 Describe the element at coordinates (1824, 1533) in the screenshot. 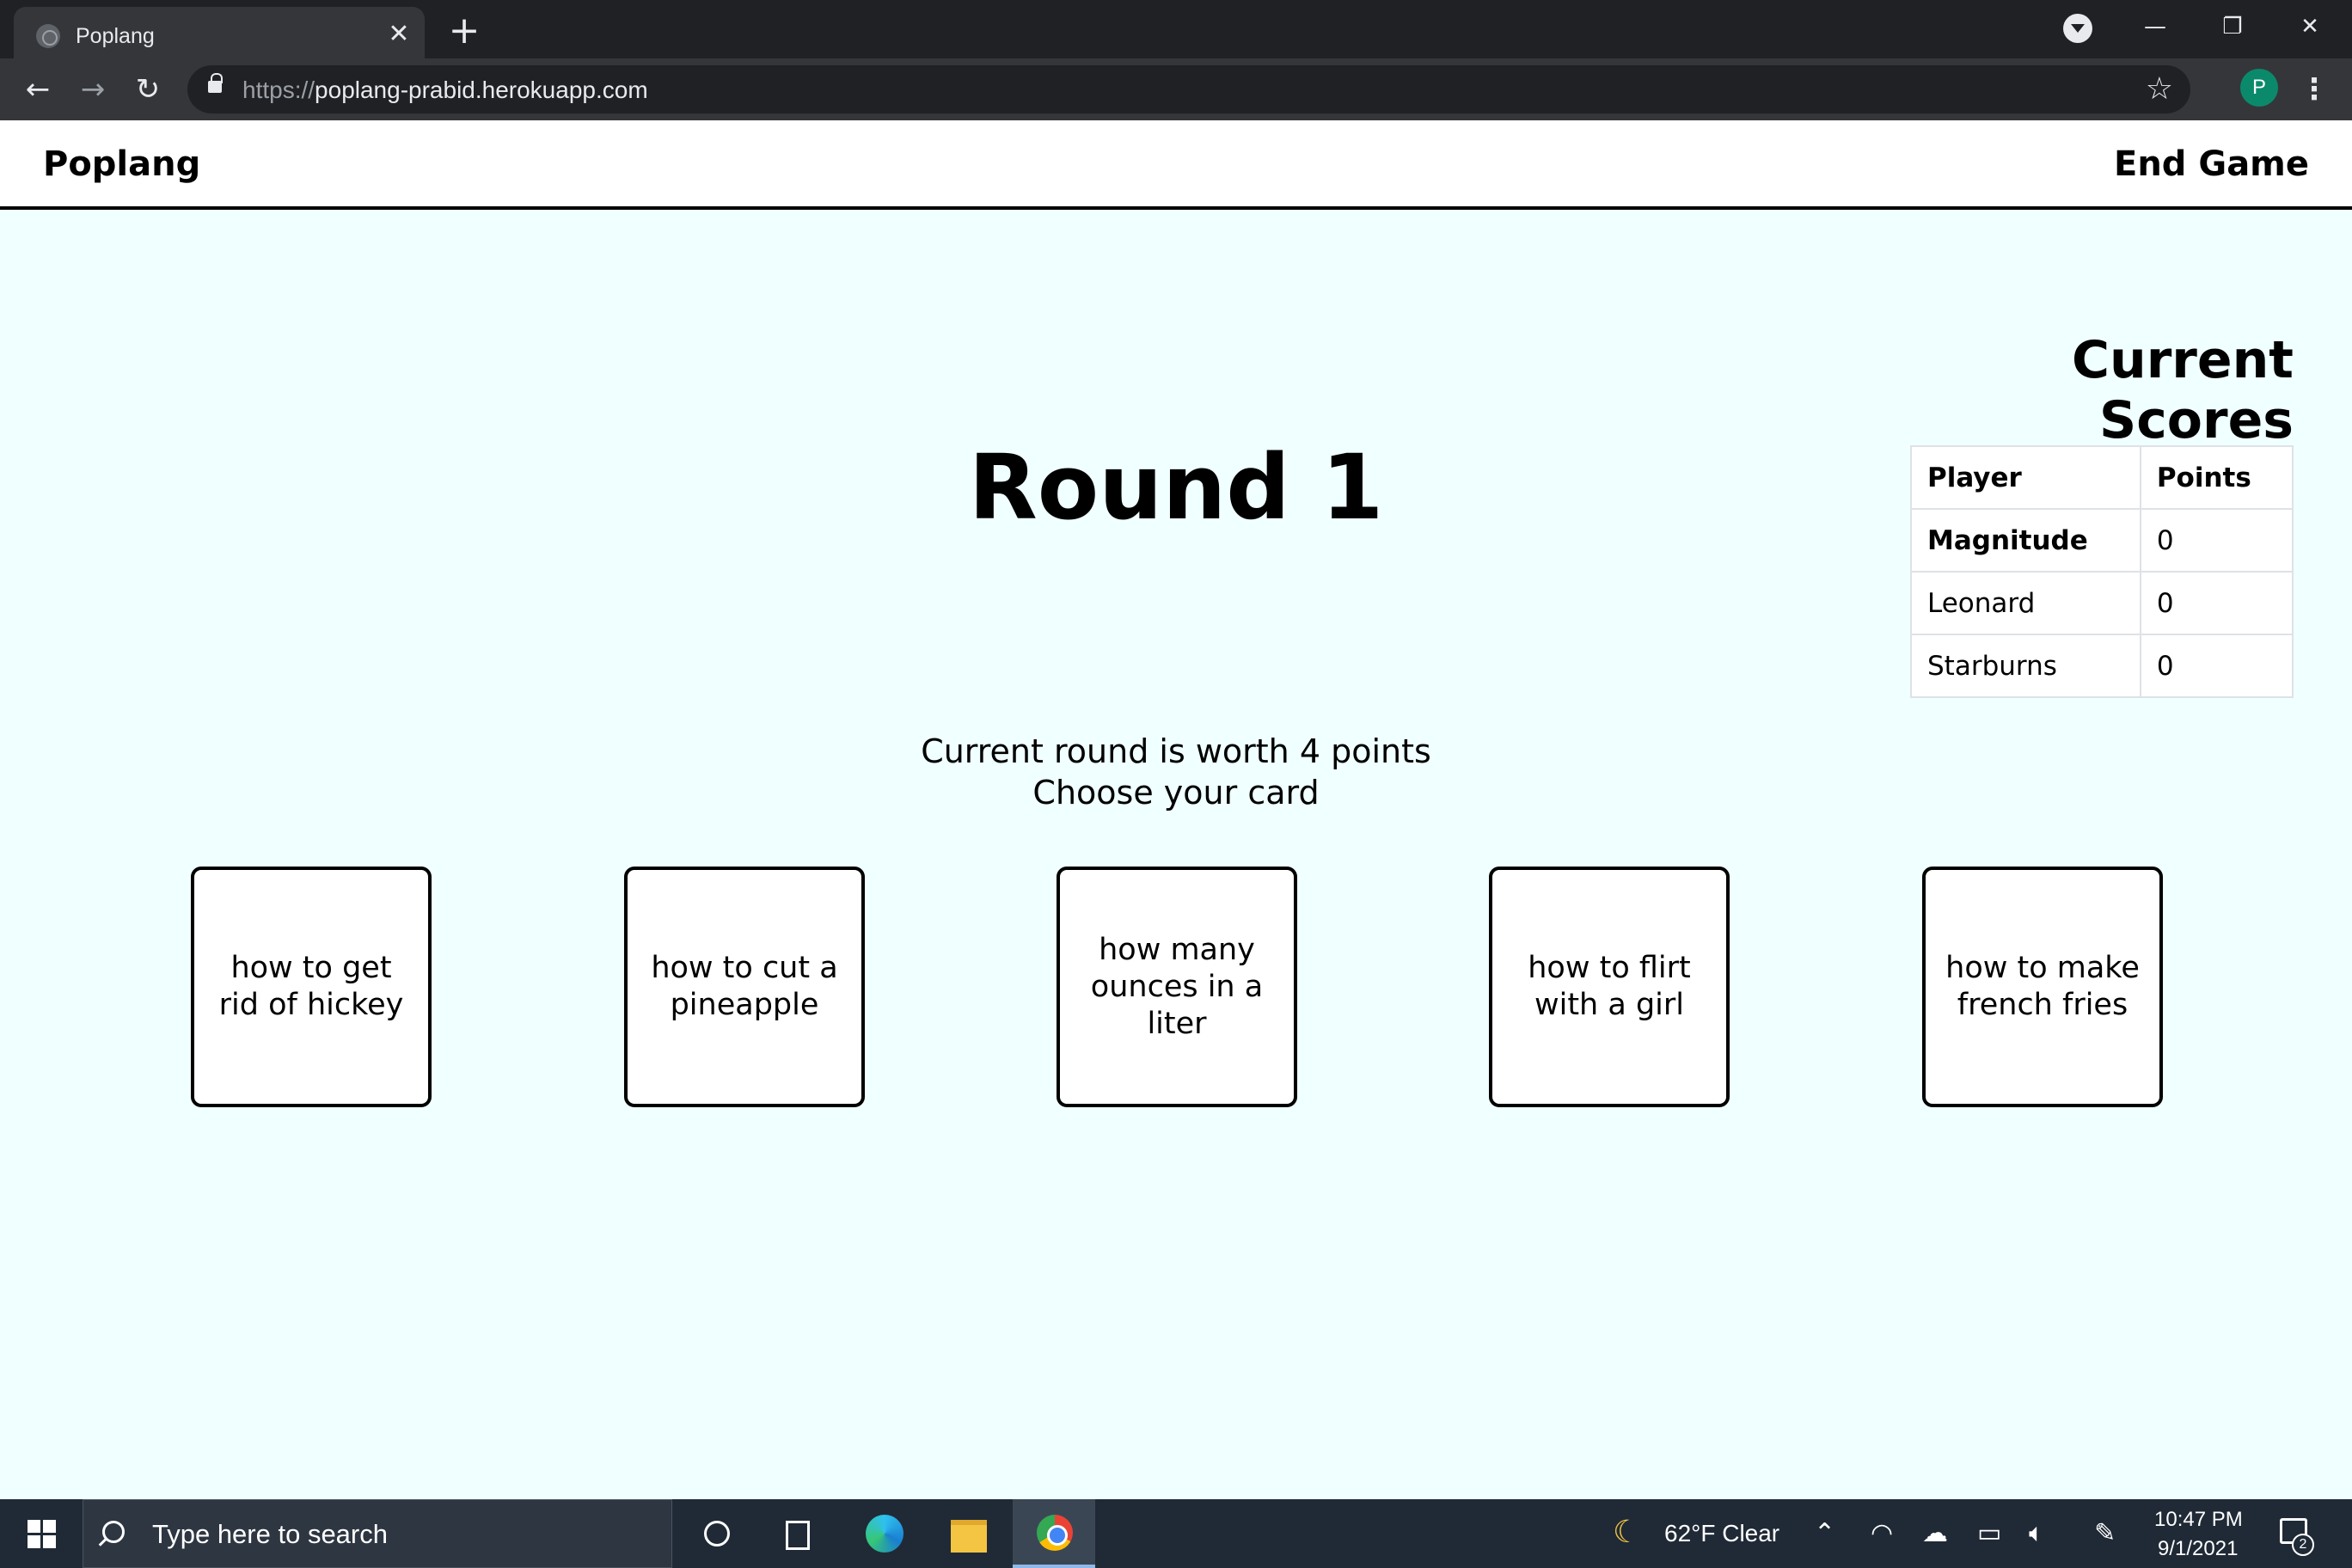

I see `chevron-up-icon: ⌃` at that location.